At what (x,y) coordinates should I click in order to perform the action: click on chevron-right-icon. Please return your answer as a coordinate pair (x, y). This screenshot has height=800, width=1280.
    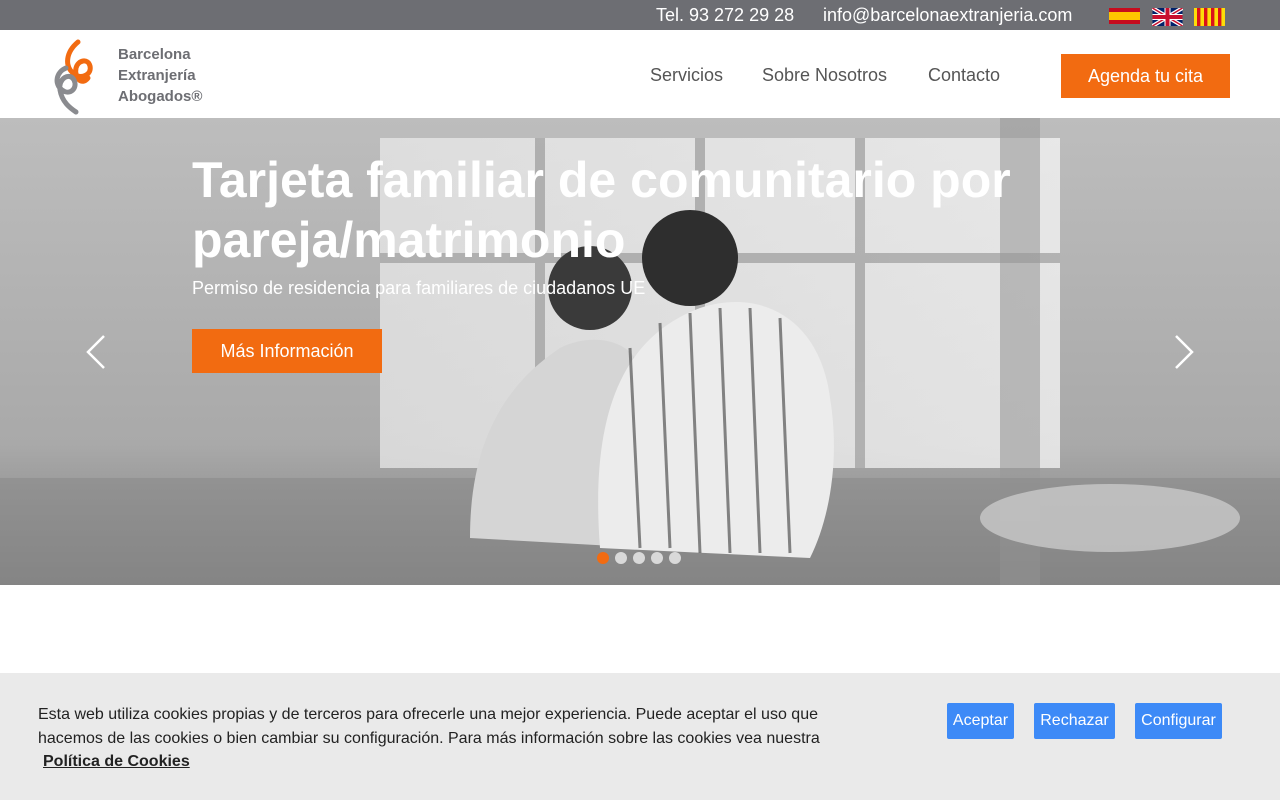
    Looking at the image, I should click on (1184, 352).